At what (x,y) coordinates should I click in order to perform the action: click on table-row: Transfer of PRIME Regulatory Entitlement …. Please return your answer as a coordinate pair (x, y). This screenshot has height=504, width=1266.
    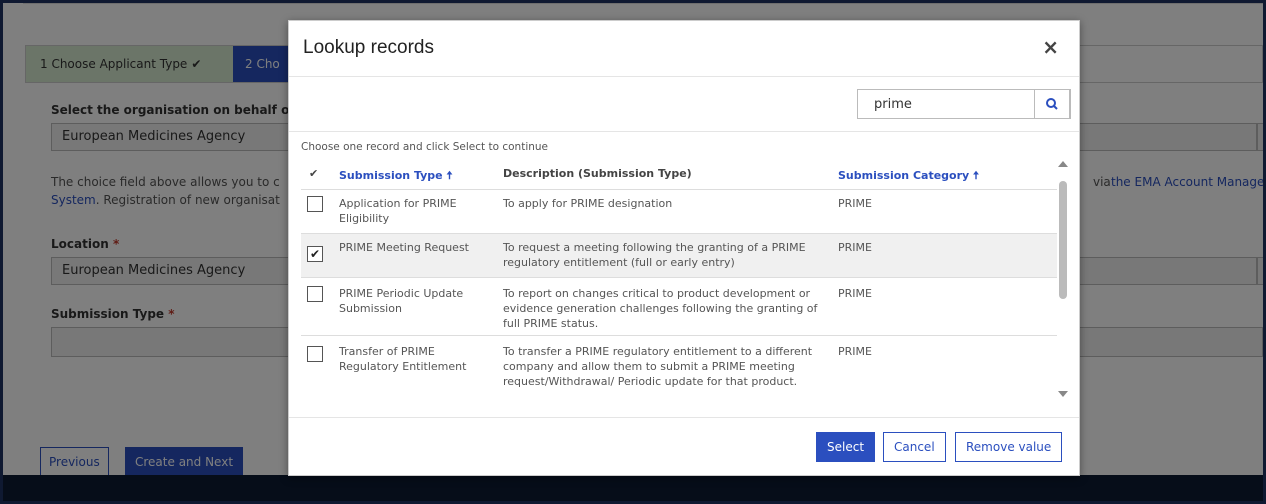
    Looking at the image, I should click on (679, 366).